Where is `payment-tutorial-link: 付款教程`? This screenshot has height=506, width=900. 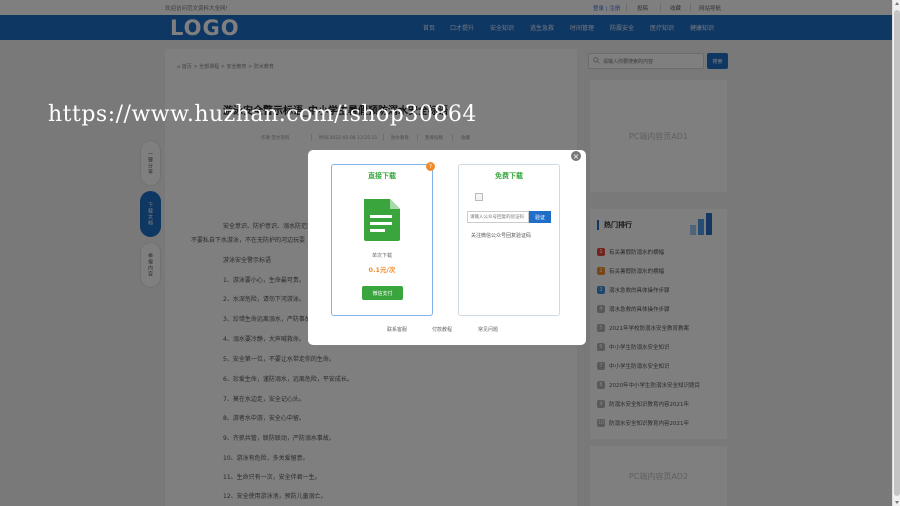
payment-tutorial-link: 付款教程 is located at coordinates (442, 329).